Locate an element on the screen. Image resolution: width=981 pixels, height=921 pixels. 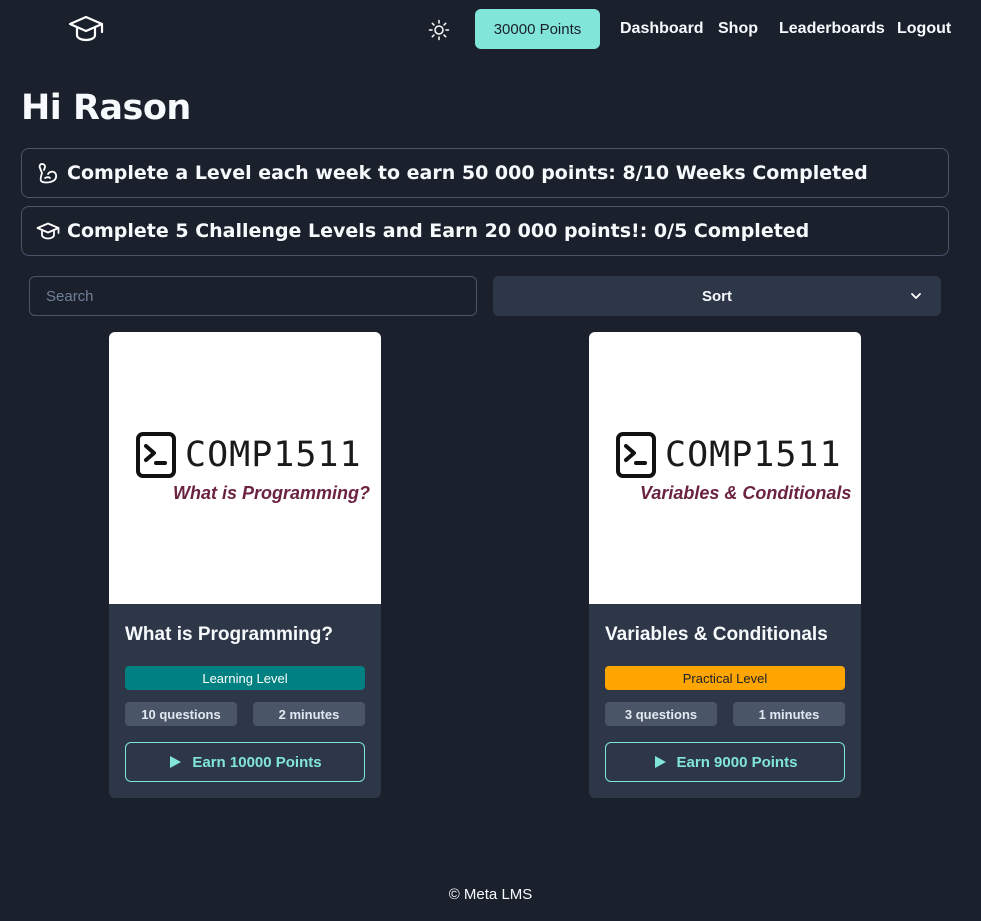
nav-link-logout: Logout is located at coordinates (924, 29).